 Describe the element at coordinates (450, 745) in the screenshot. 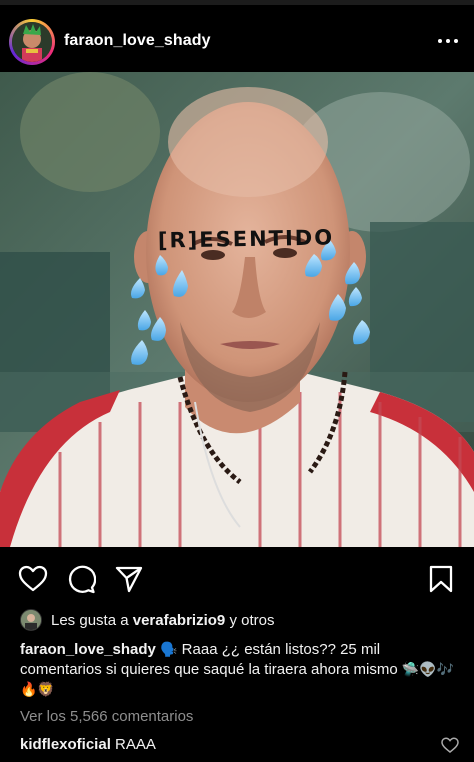

I see `comment-like-heart-icon` at that location.